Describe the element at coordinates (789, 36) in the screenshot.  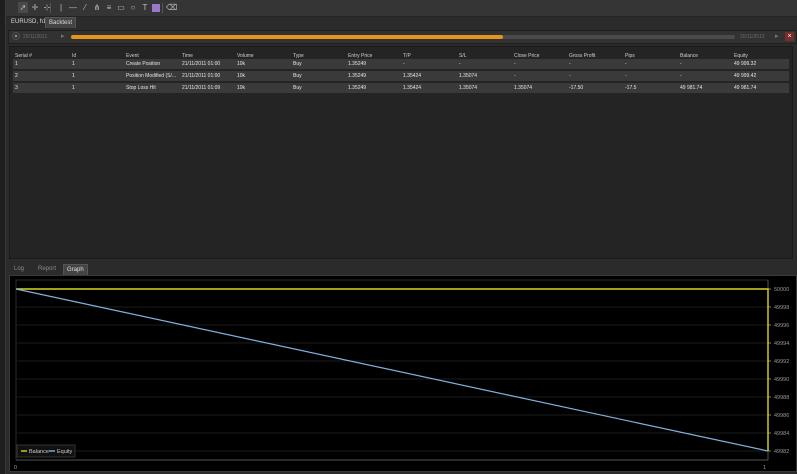
I see `close-backtest-button: ×` at that location.